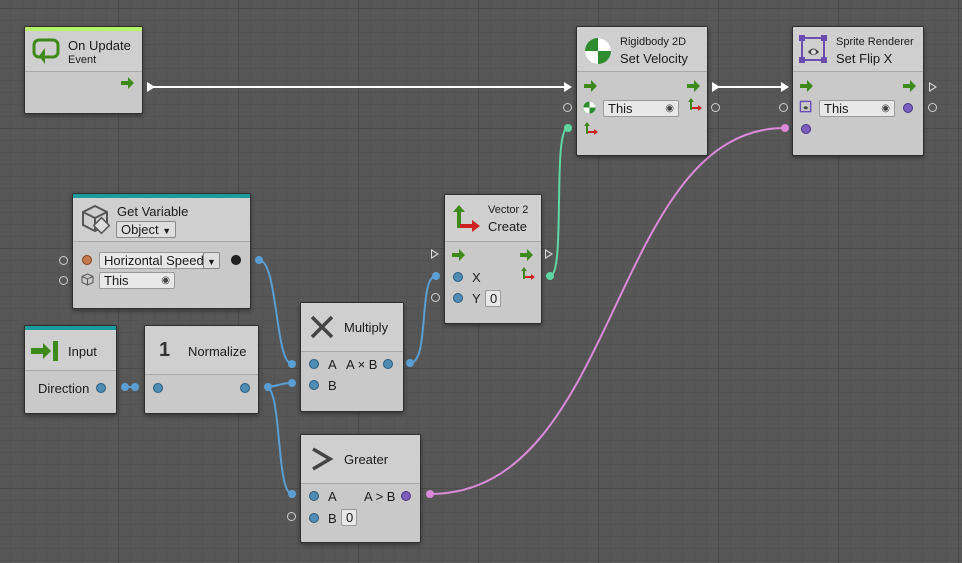 Image resolution: width=962 pixels, height=563 pixels. I want to click on vector2-y-port, so click(458, 298).